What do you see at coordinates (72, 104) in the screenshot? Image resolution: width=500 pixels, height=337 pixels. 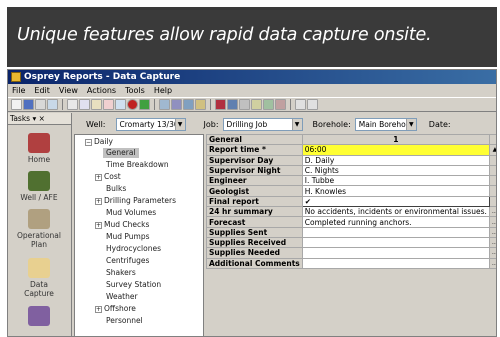 I see `cut-icon` at bounding box center [72, 104].